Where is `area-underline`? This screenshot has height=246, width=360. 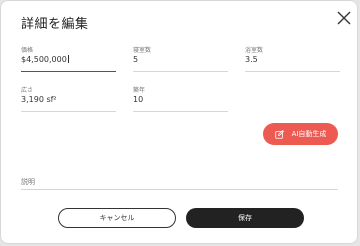 area-underline is located at coordinates (68, 111).